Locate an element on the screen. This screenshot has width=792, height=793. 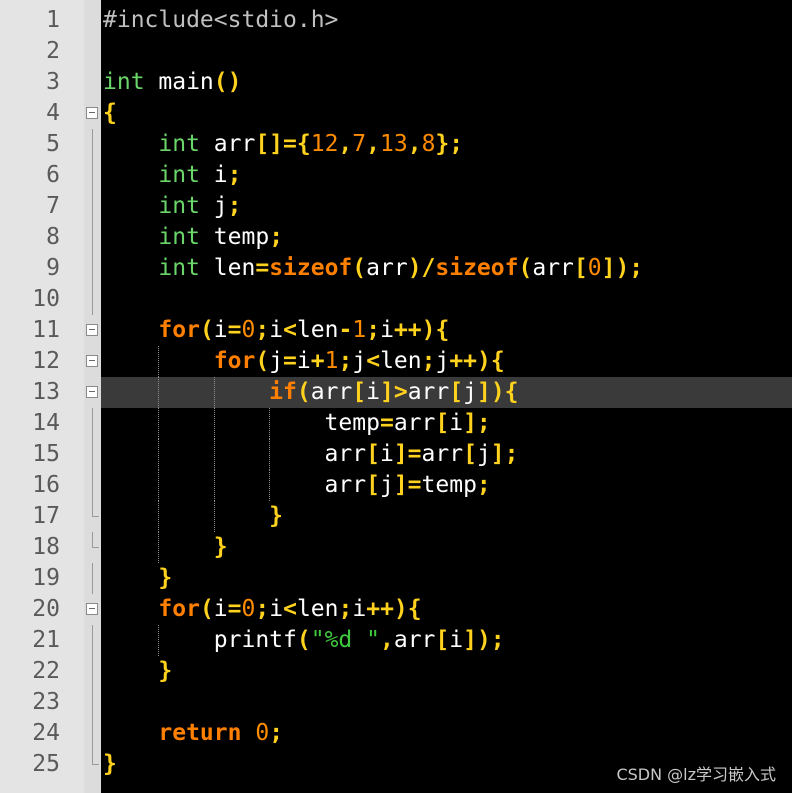
token-op: }; is located at coordinates (449, 144).